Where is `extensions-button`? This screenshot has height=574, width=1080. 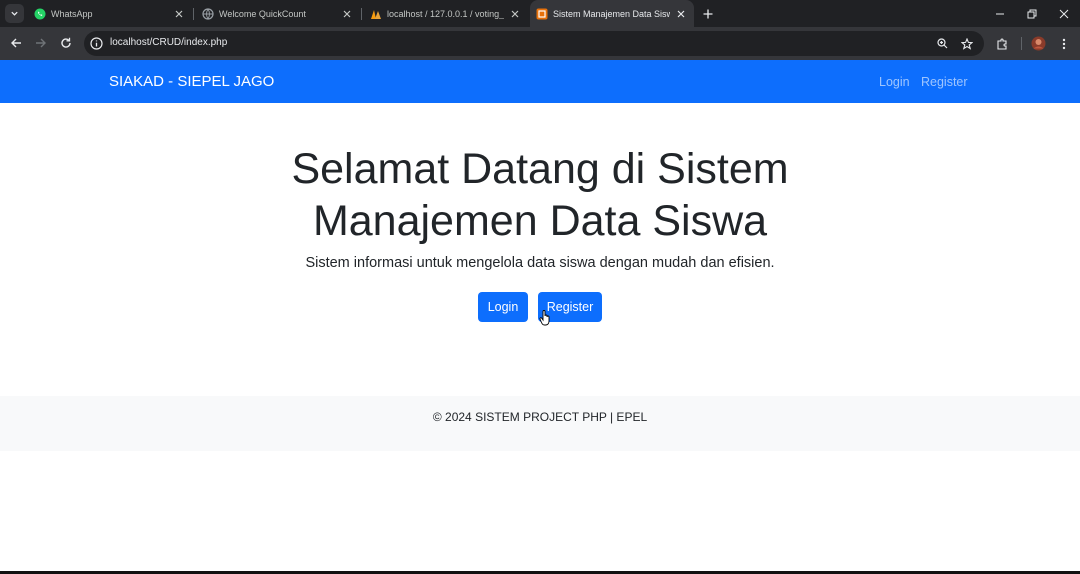
extensions-button is located at coordinates (1001, 43).